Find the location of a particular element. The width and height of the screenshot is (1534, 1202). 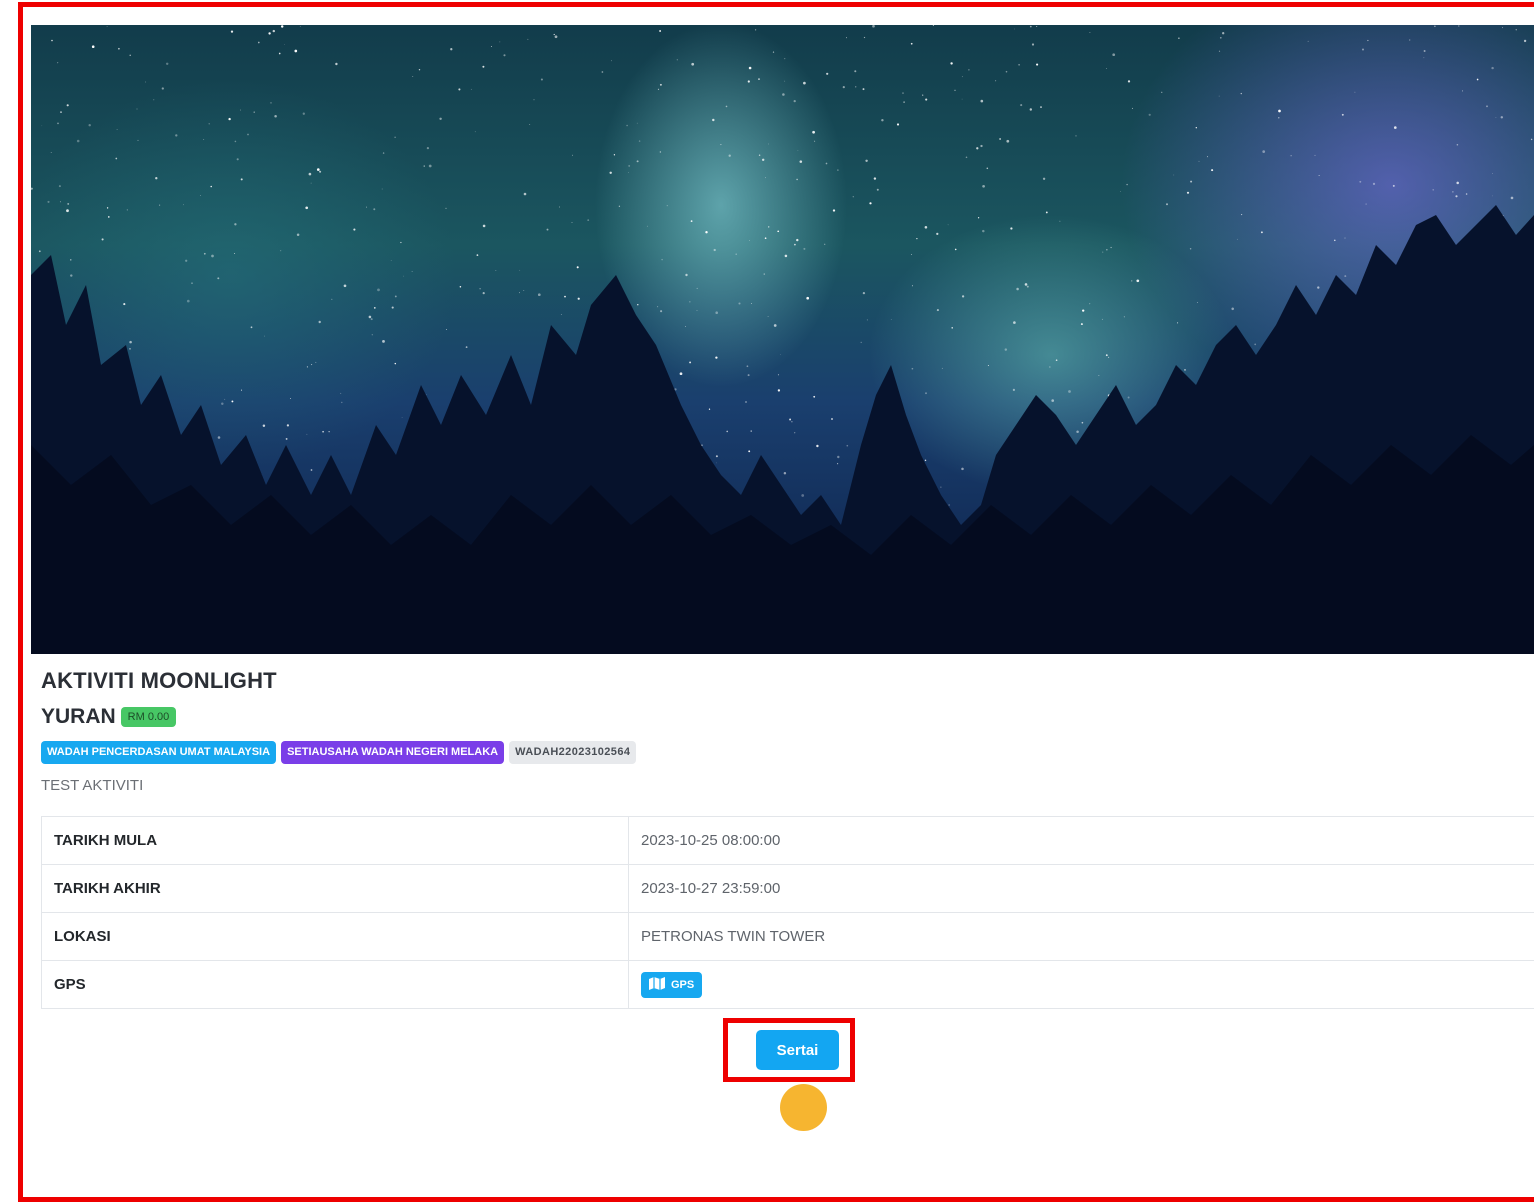

table-row: TARIKH MULA 2023-10-25 08:00:00 is located at coordinates (788, 841).